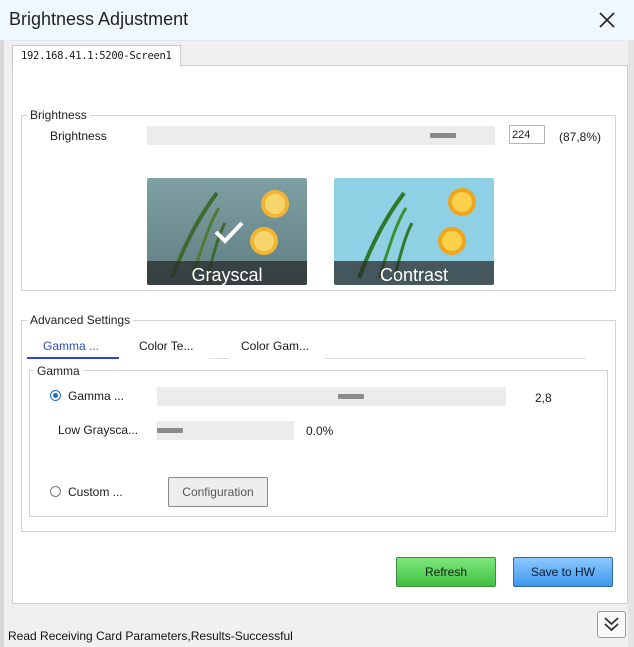 The width and height of the screenshot is (634, 647). Describe the element at coordinates (58, 371) in the screenshot. I see `gamma-group-label: Gamma` at that location.